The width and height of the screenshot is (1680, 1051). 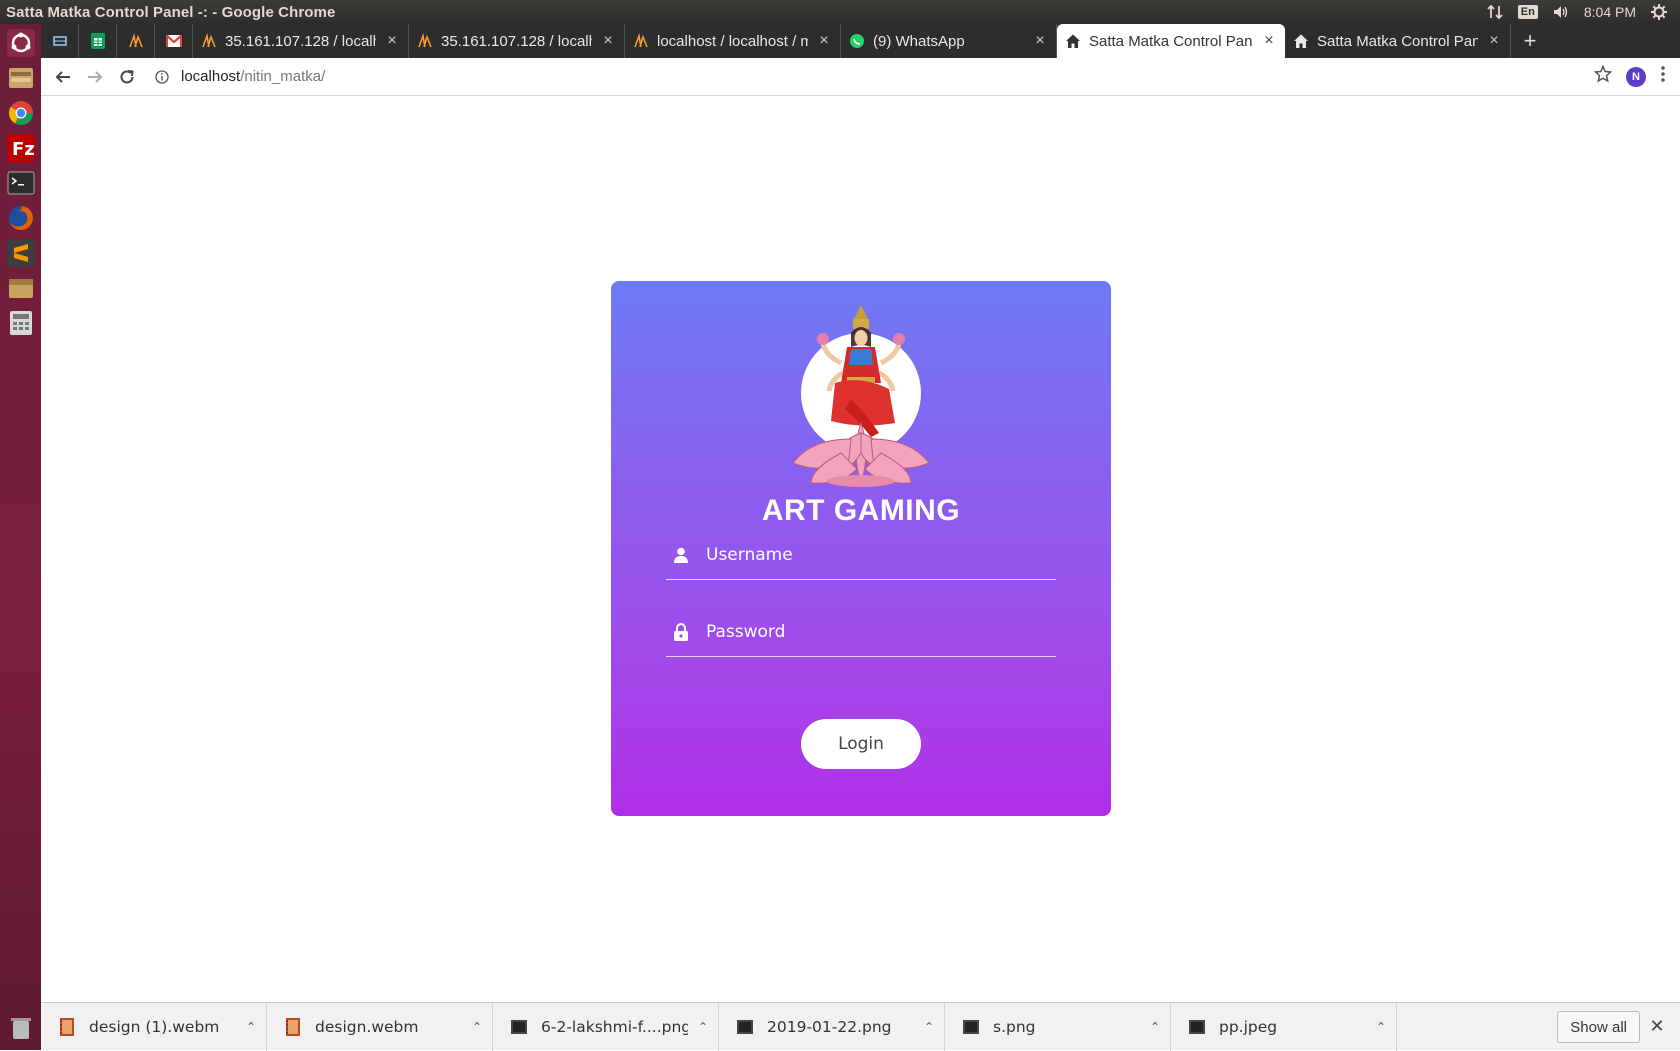 What do you see at coordinates (857, 41) in the screenshot?
I see `whatsapp-icon` at bounding box center [857, 41].